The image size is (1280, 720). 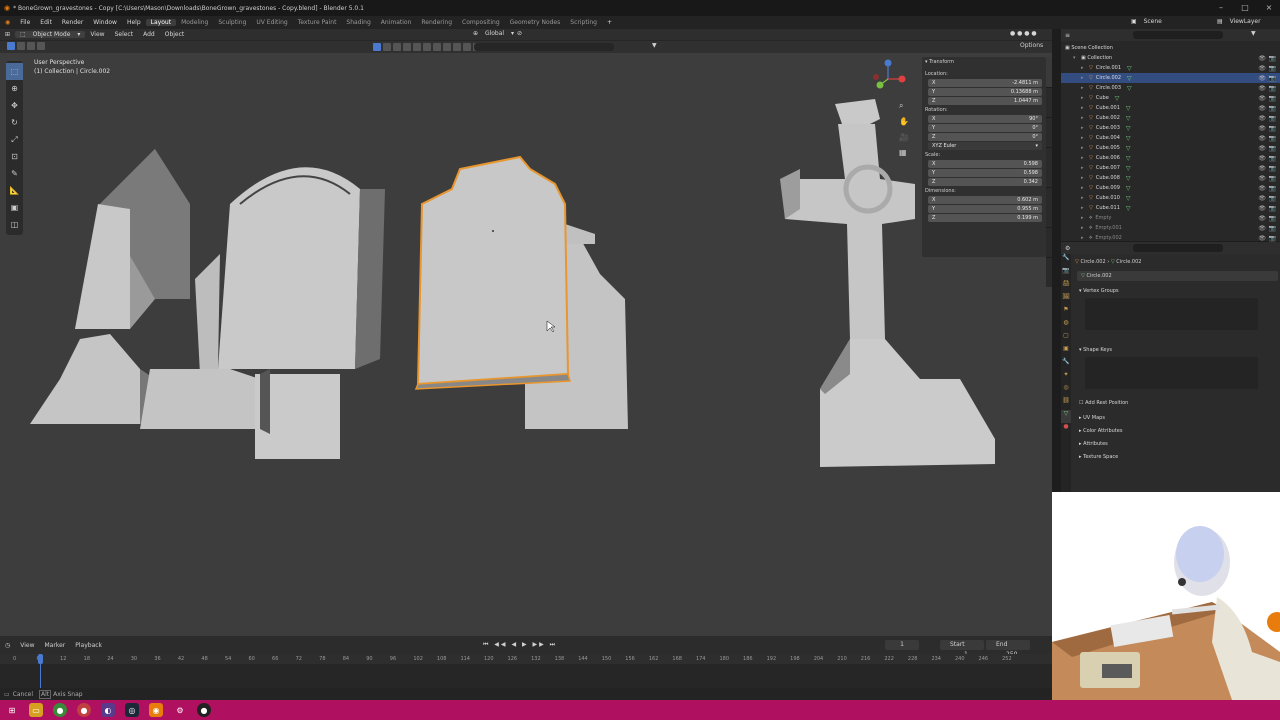 I want to click on outliner-item: ▸ ▽ Cube.003 ▽ 👁 📷, so click(x=1170, y=128).